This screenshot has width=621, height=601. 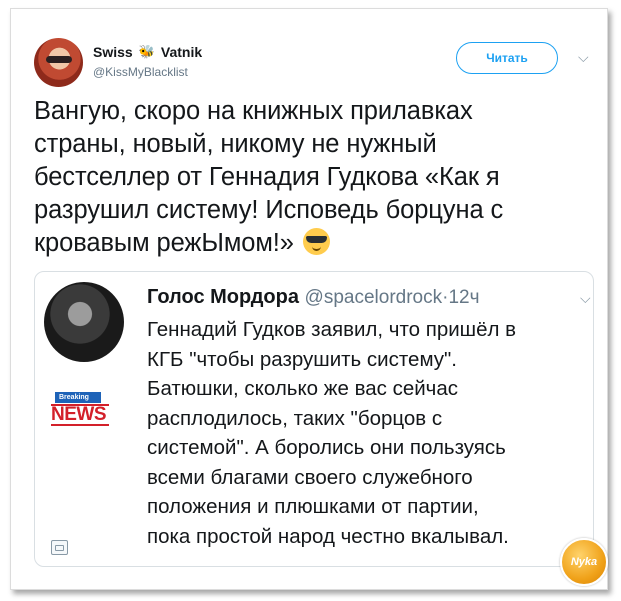 I want to click on tweet-line: бестселлер от Геннадия Гудкова «Как я, so click(x=267, y=177).